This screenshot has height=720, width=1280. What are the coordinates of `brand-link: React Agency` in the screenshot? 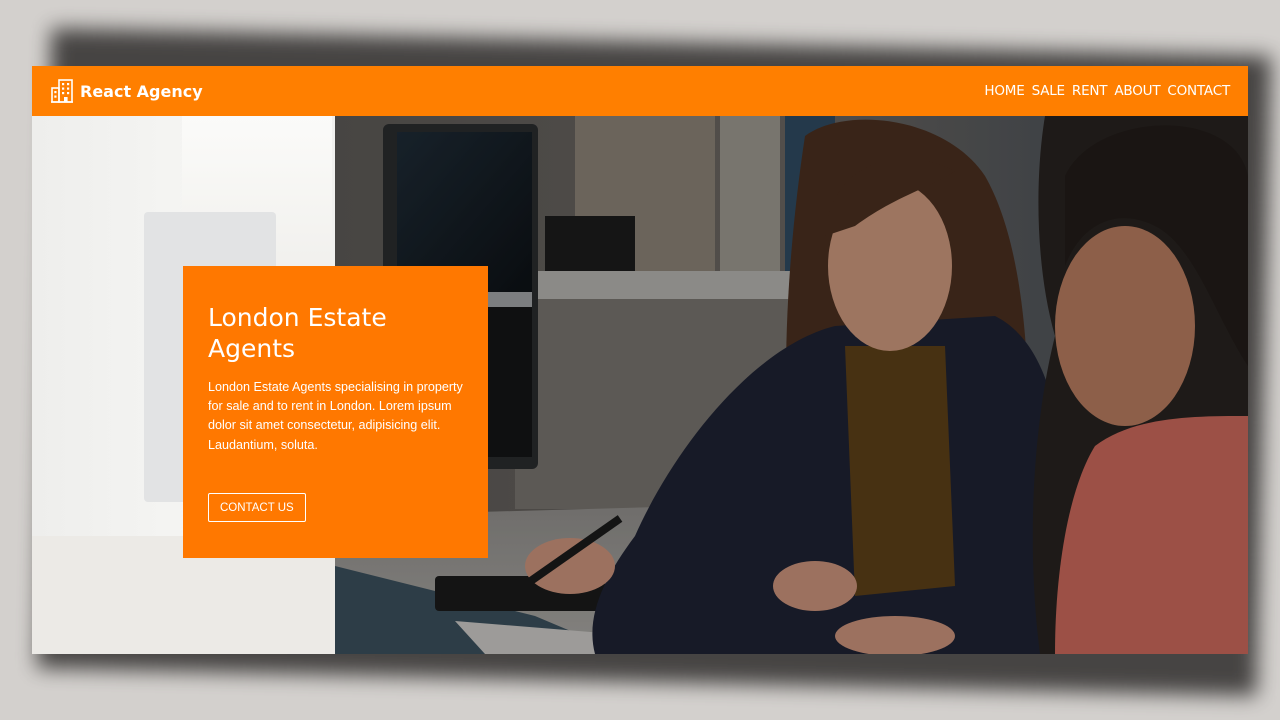 It's located at (126, 91).